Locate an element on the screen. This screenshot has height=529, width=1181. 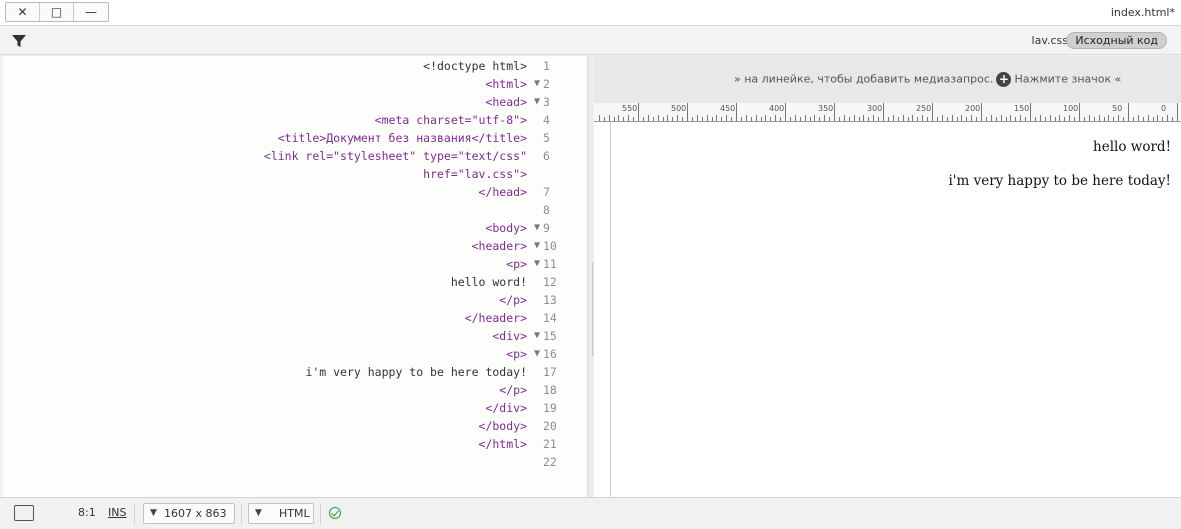
window-size-select: ▼ 1607 x 863 is located at coordinates (189, 513).